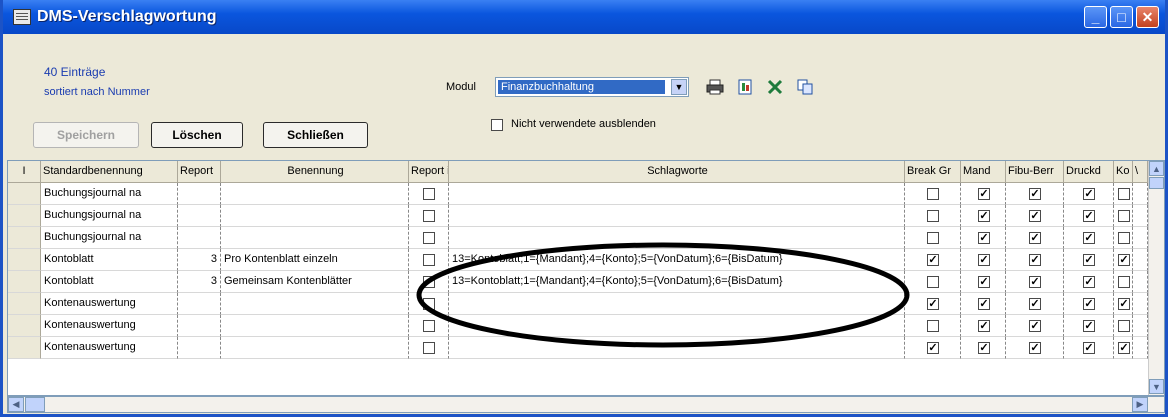 This screenshot has height=417, width=1168. I want to click on column-header-break-gr: Break Gr, so click(933, 172).